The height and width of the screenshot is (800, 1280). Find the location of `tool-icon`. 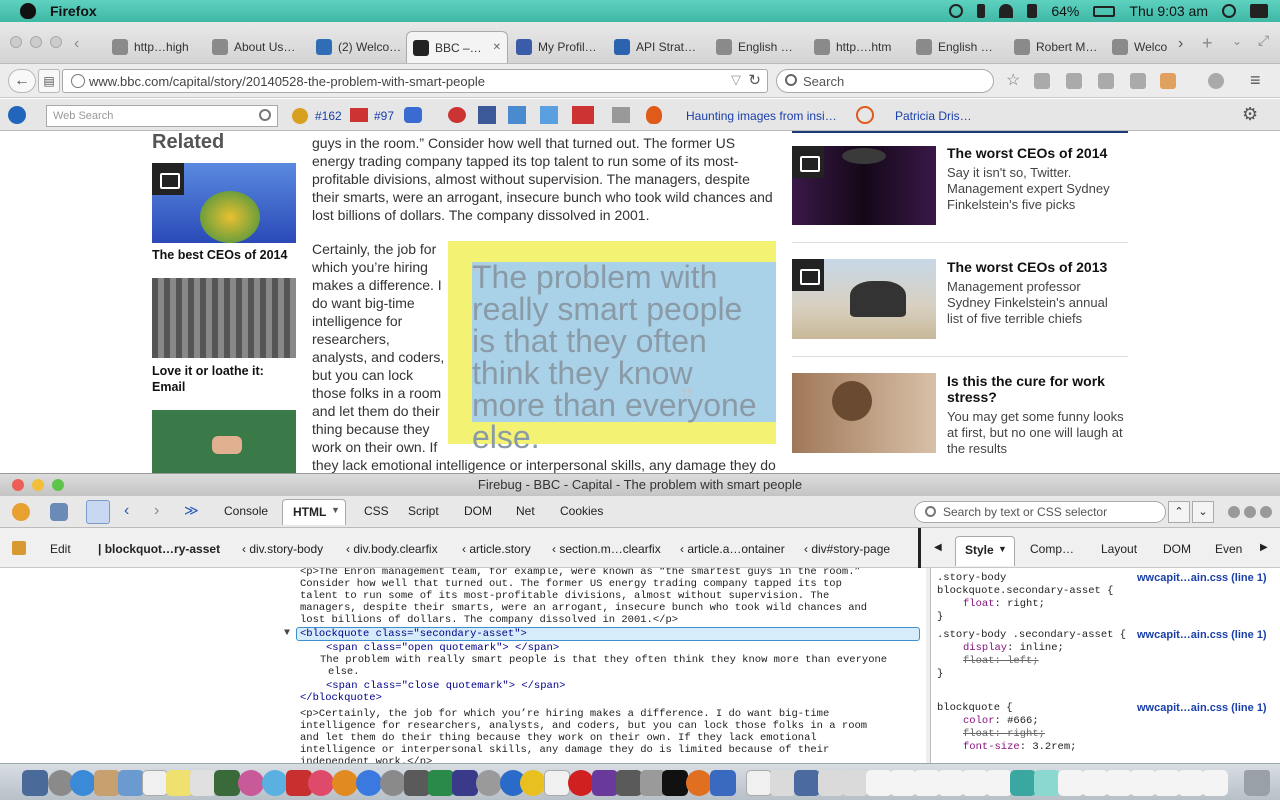

tool-icon is located at coordinates (457, 115).